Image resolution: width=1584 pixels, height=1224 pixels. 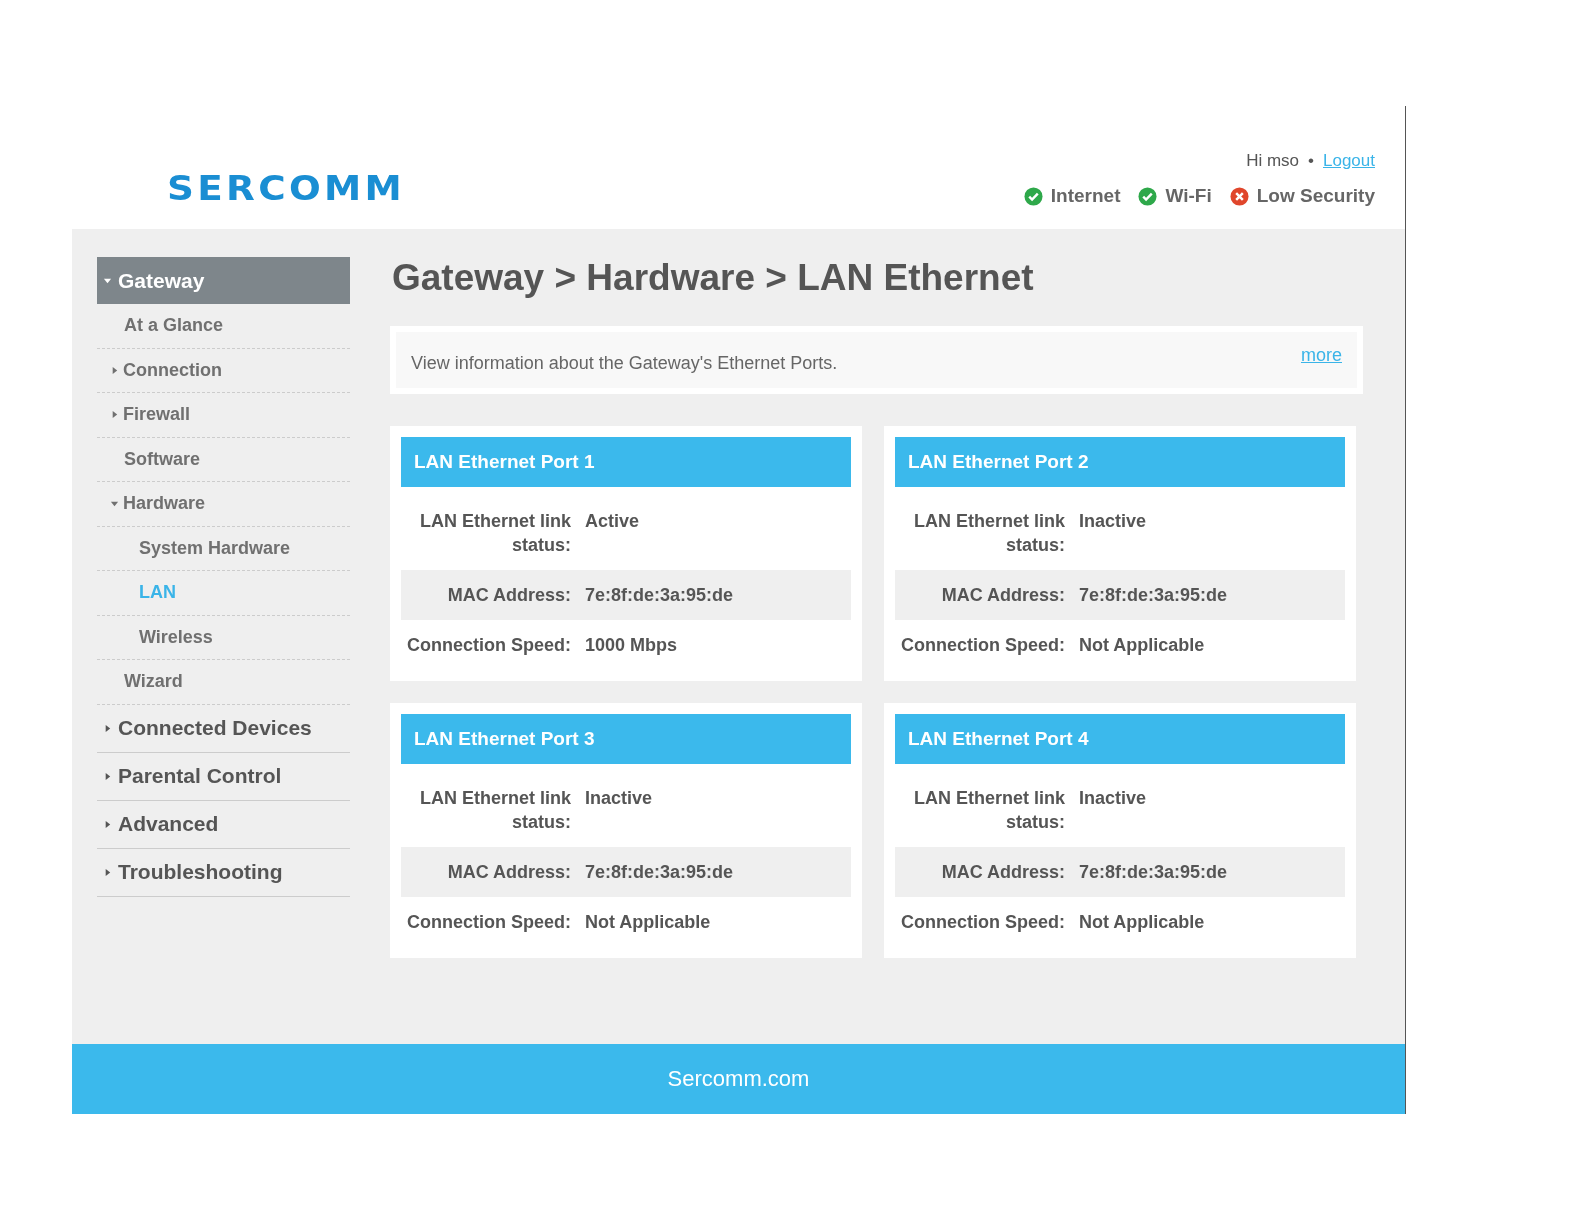 I want to click on nav-item: Connected Devices, so click(x=223, y=728).